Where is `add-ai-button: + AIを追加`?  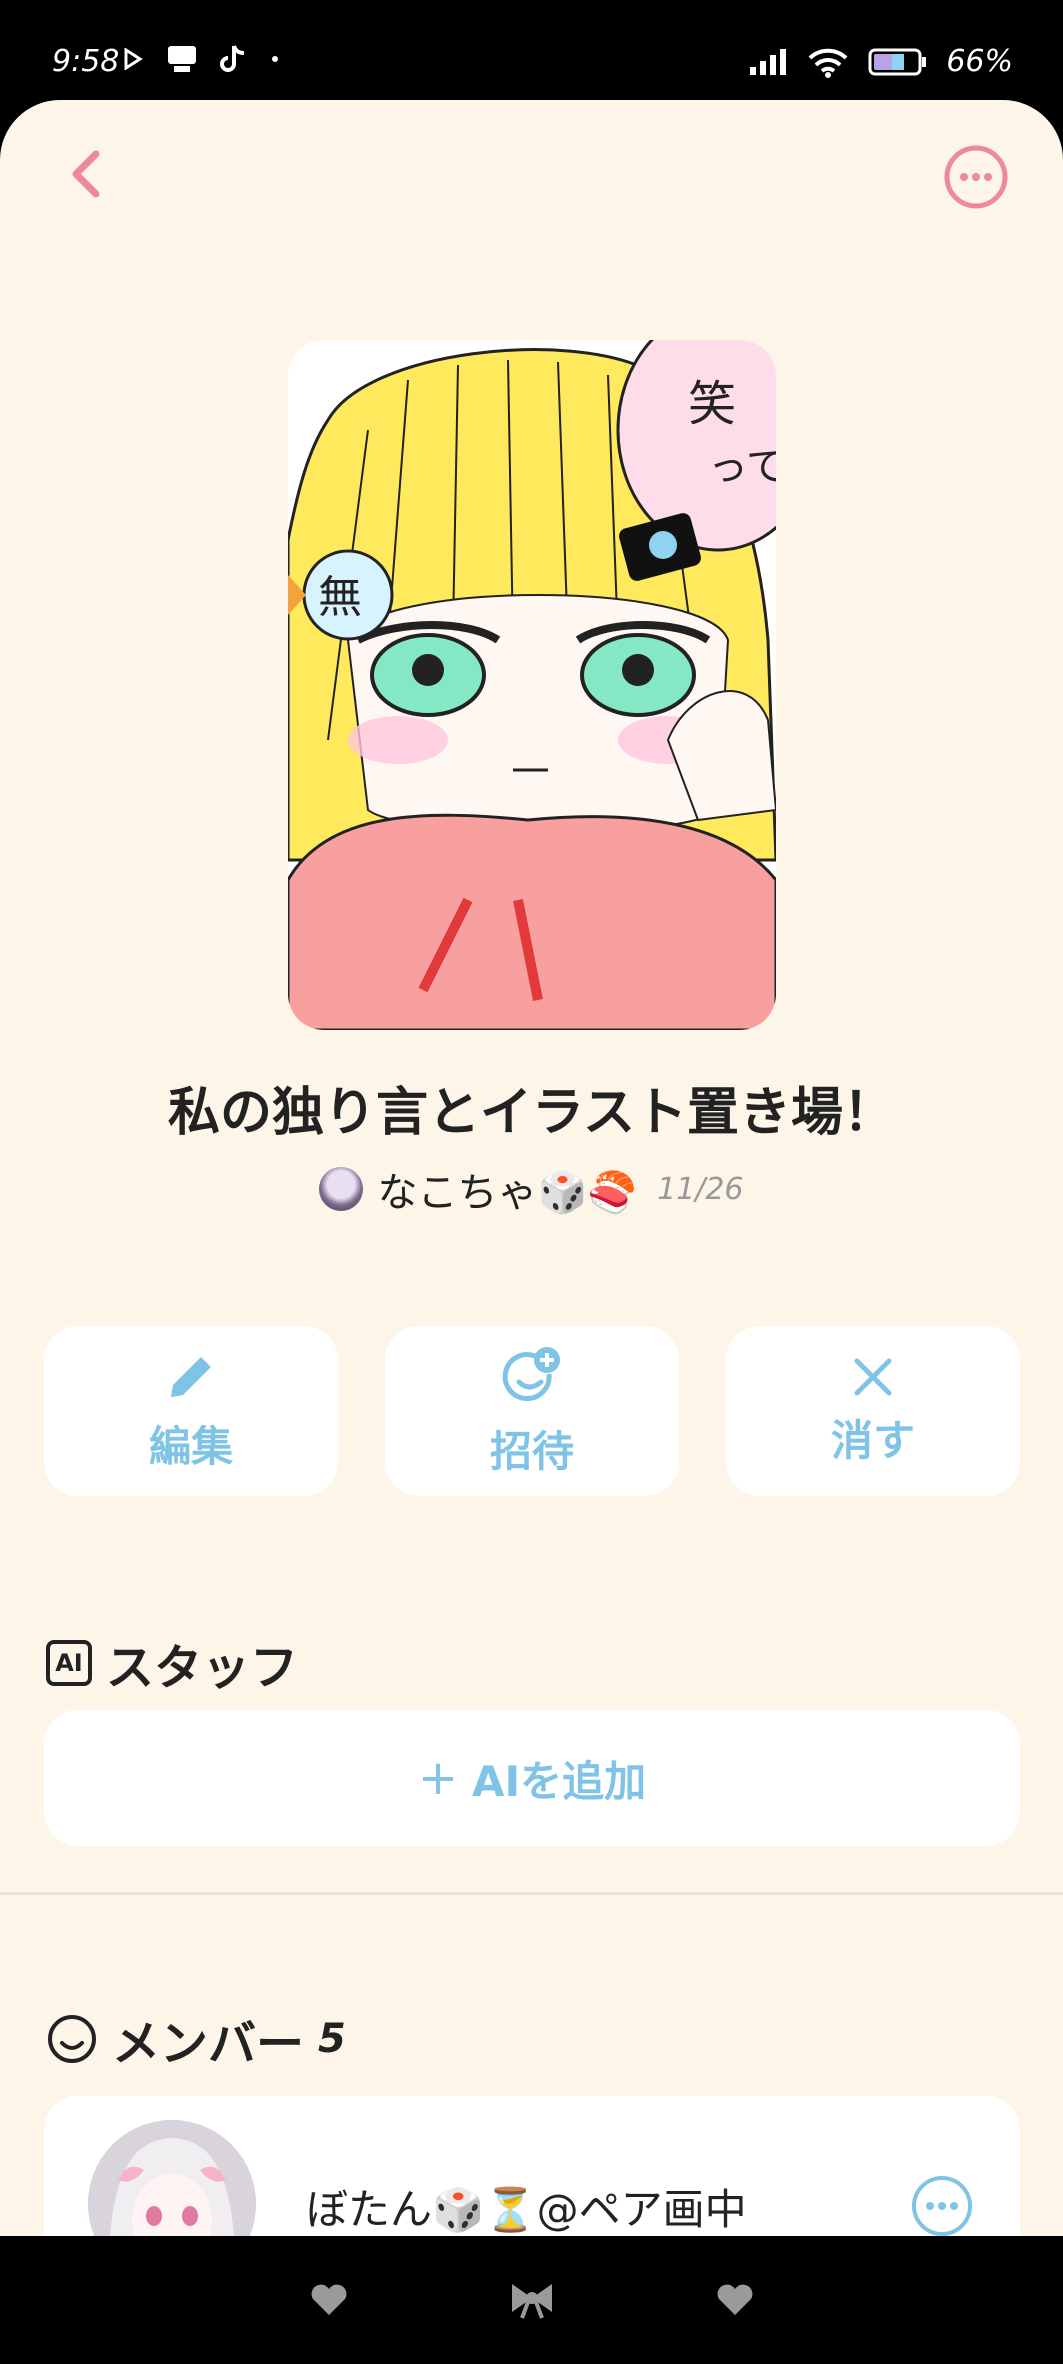 add-ai-button: + AIを追加 is located at coordinates (532, 1778).